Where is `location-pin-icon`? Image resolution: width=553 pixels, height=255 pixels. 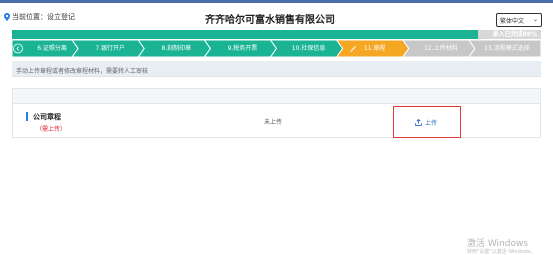 location-pin-icon is located at coordinates (7, 17).